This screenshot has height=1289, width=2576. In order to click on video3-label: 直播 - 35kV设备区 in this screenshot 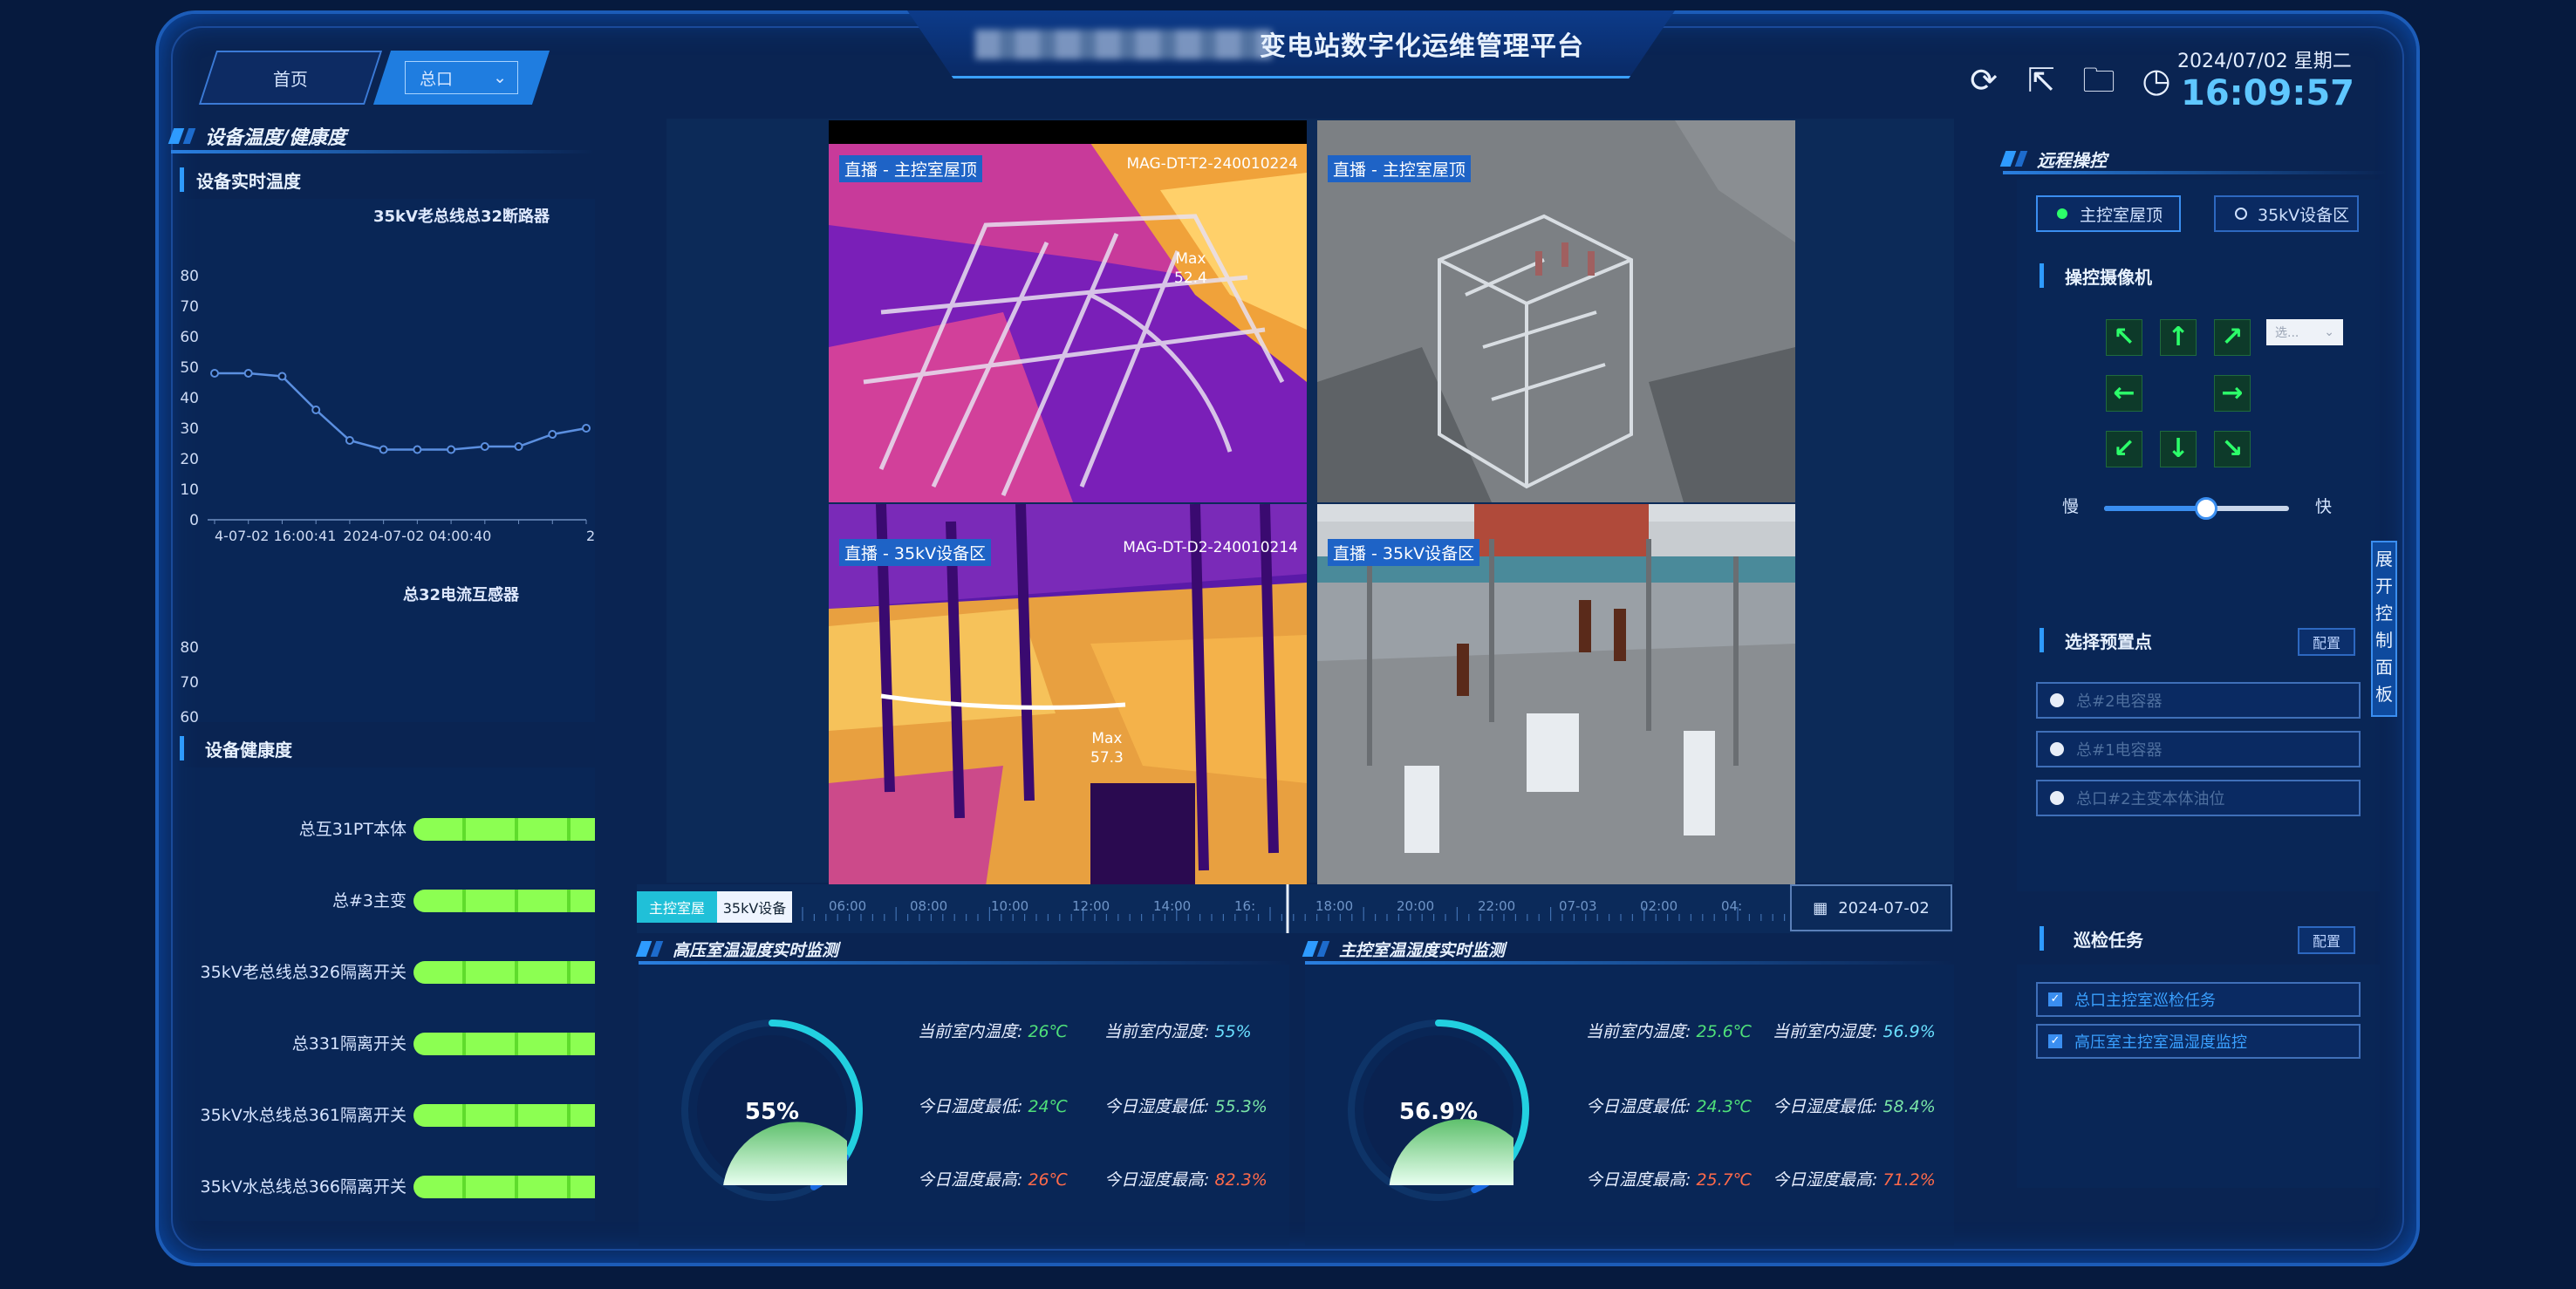, I will do `click(915, 552)`.